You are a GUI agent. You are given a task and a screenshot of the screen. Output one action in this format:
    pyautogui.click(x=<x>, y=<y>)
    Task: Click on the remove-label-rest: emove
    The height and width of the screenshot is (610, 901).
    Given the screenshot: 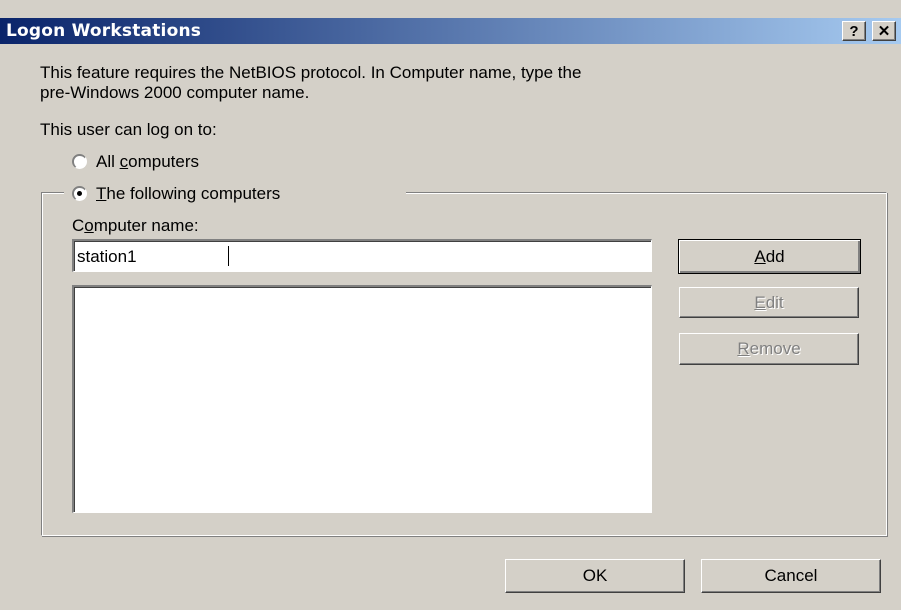 What is the action you would take?
    pyautogui.click(x=775, y=348)
    